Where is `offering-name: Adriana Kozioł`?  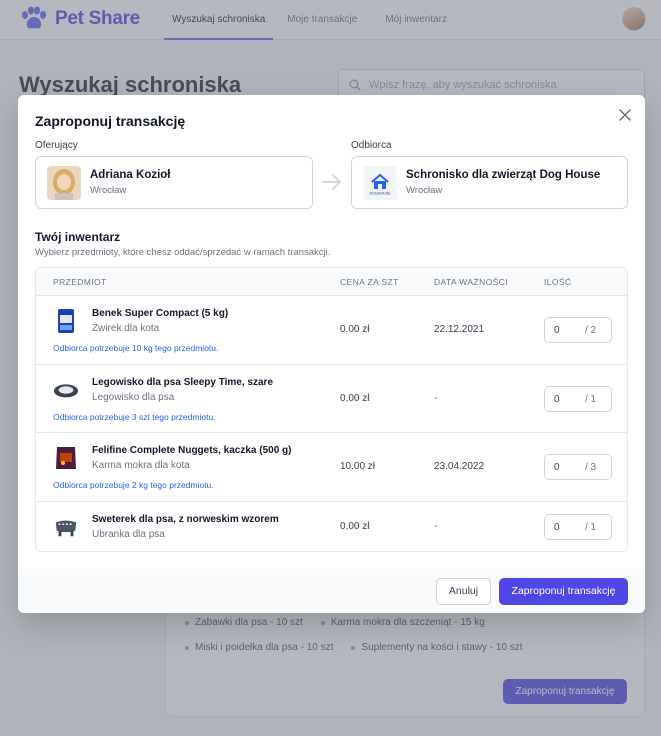 offering-name: Adriana Kozioł is located at coordinates (130, 175).